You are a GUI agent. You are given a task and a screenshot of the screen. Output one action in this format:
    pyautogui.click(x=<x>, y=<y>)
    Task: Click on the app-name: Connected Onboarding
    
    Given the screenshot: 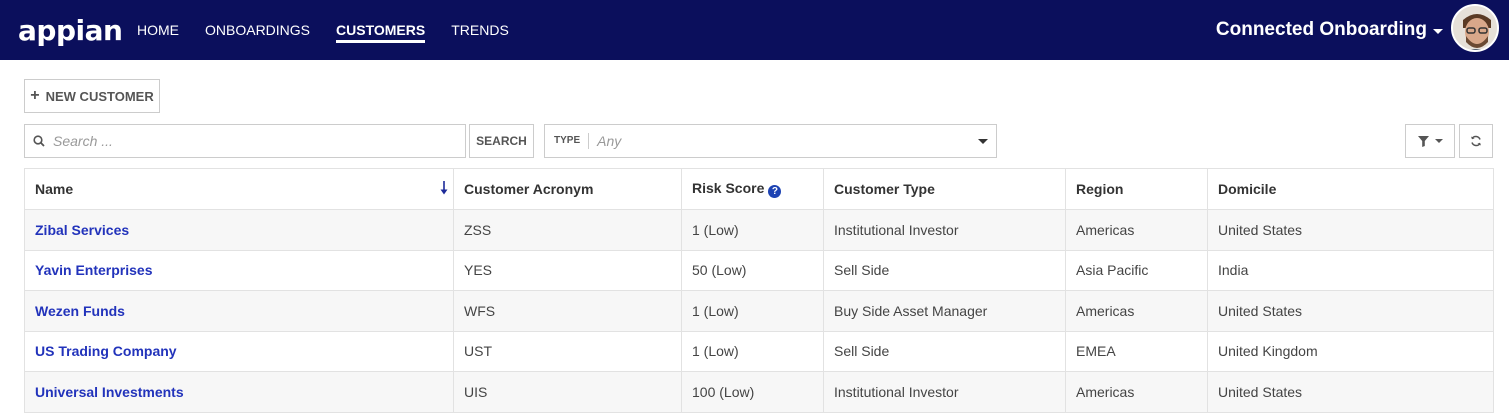 What is the action you would take?
    pyautogui.click(x=1321, y=29)
    